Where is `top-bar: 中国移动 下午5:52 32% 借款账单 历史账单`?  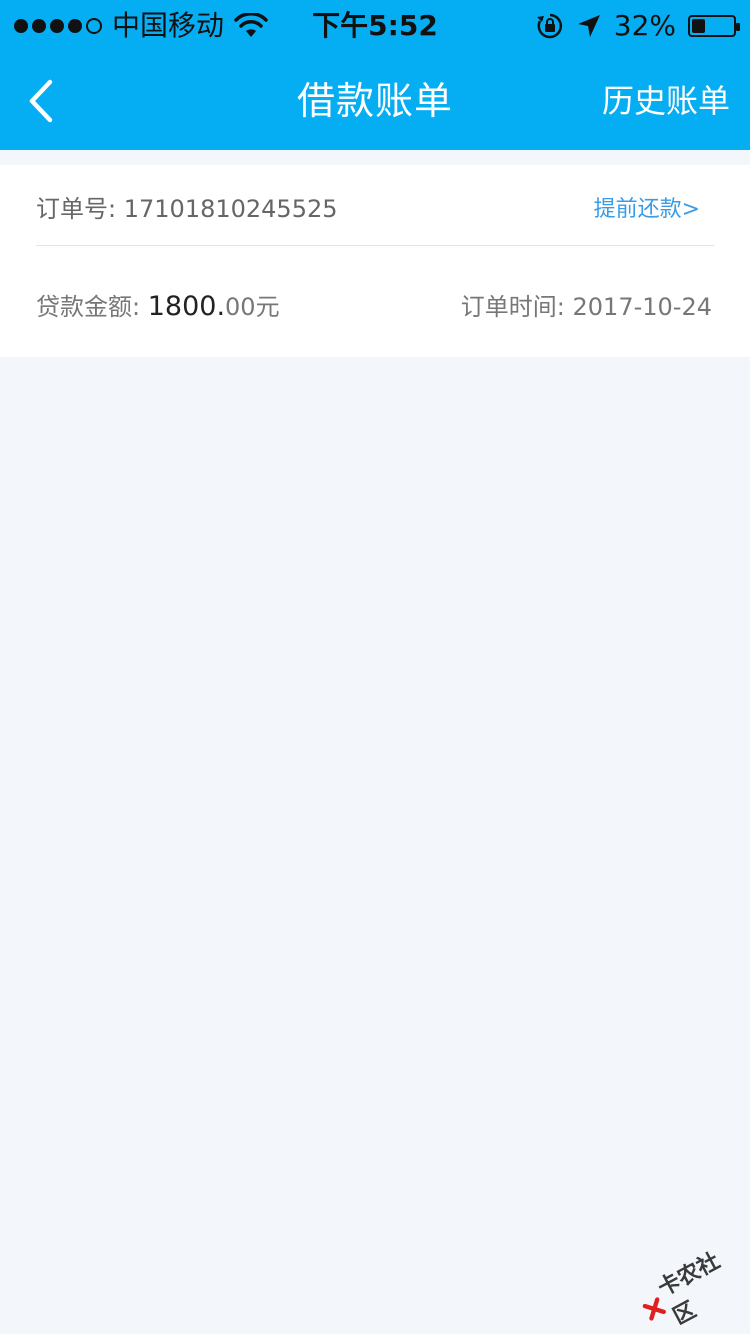
top-bar: 中国移动 下午5:52 32% 借款账单 历史账单 is located at coordinates (375, 75).